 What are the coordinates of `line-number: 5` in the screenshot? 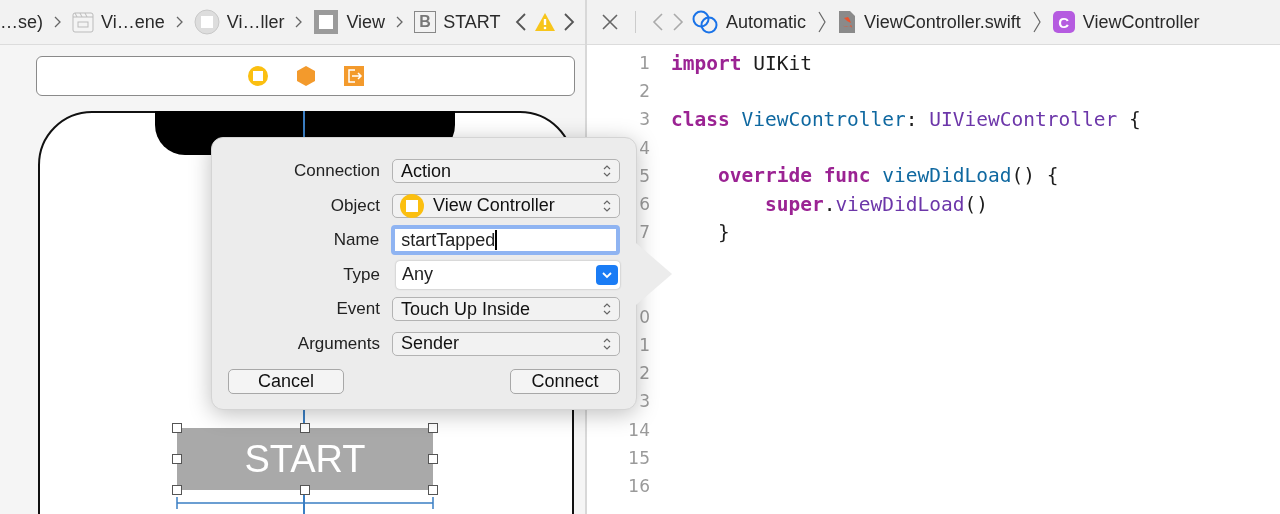 It's located at (644, 175).